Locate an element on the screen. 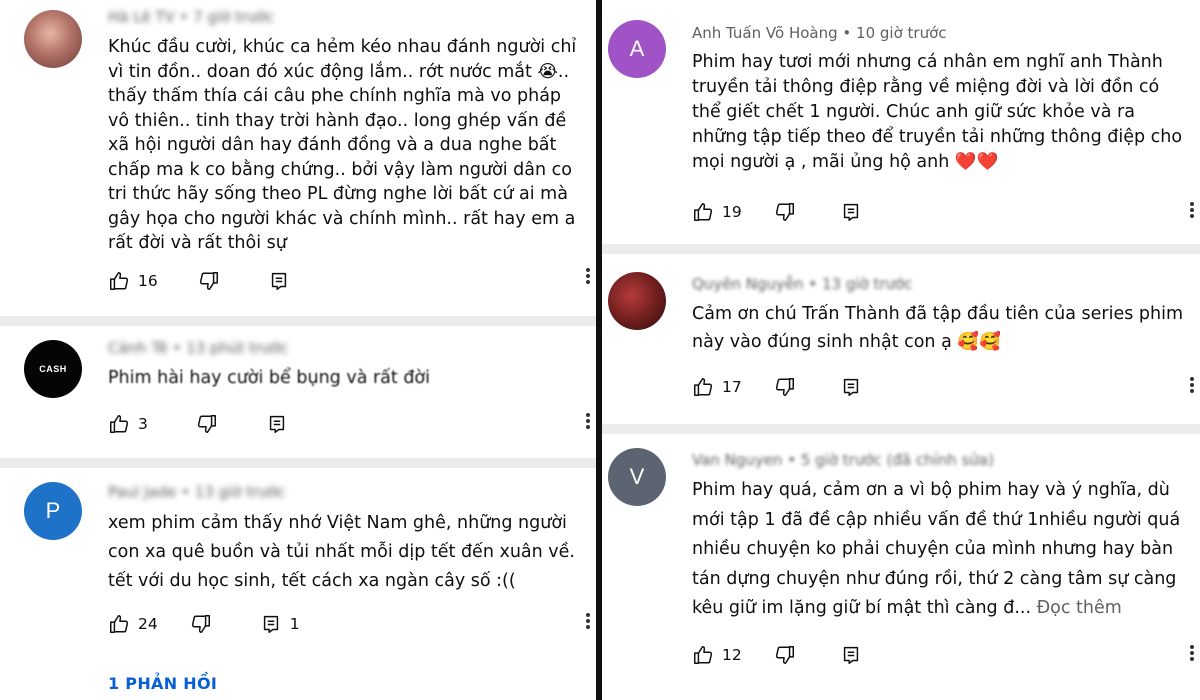 Image resolution: width=1200 pixels, height=700 pixels. comment-meta: Anh Tuấn Võ Hoàng • 10 giờ trước is located at coordinates (819, 33).